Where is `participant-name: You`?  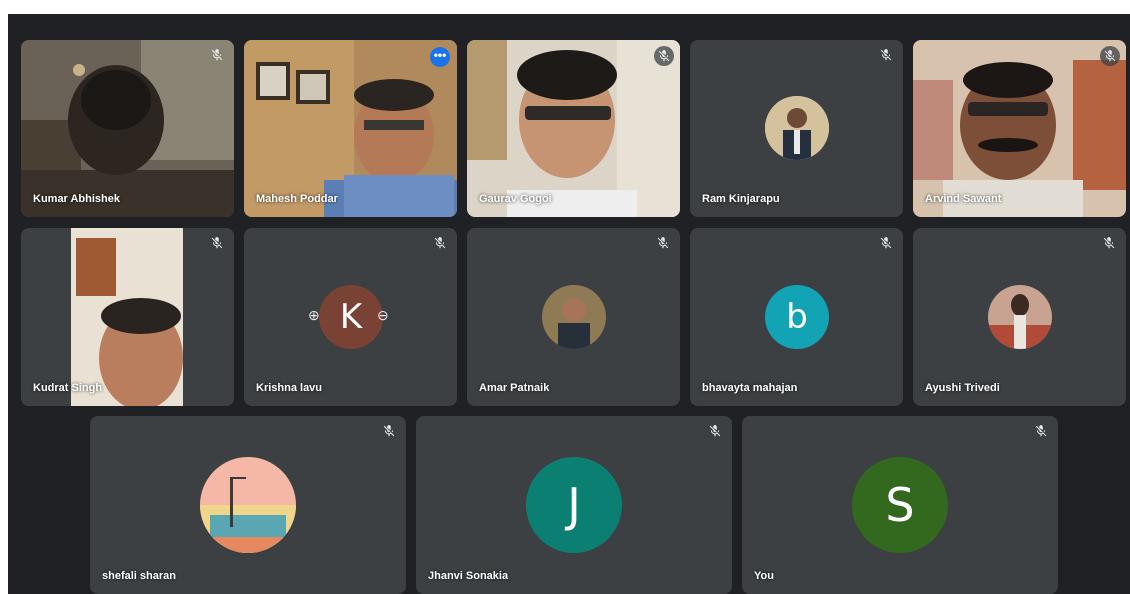 participant-name: You is located at coordinates (764, 576).